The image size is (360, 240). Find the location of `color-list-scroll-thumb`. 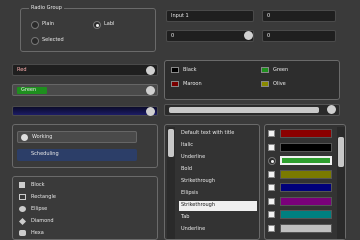

color-list-scroll-thumb is located at coordinates (341, 152).